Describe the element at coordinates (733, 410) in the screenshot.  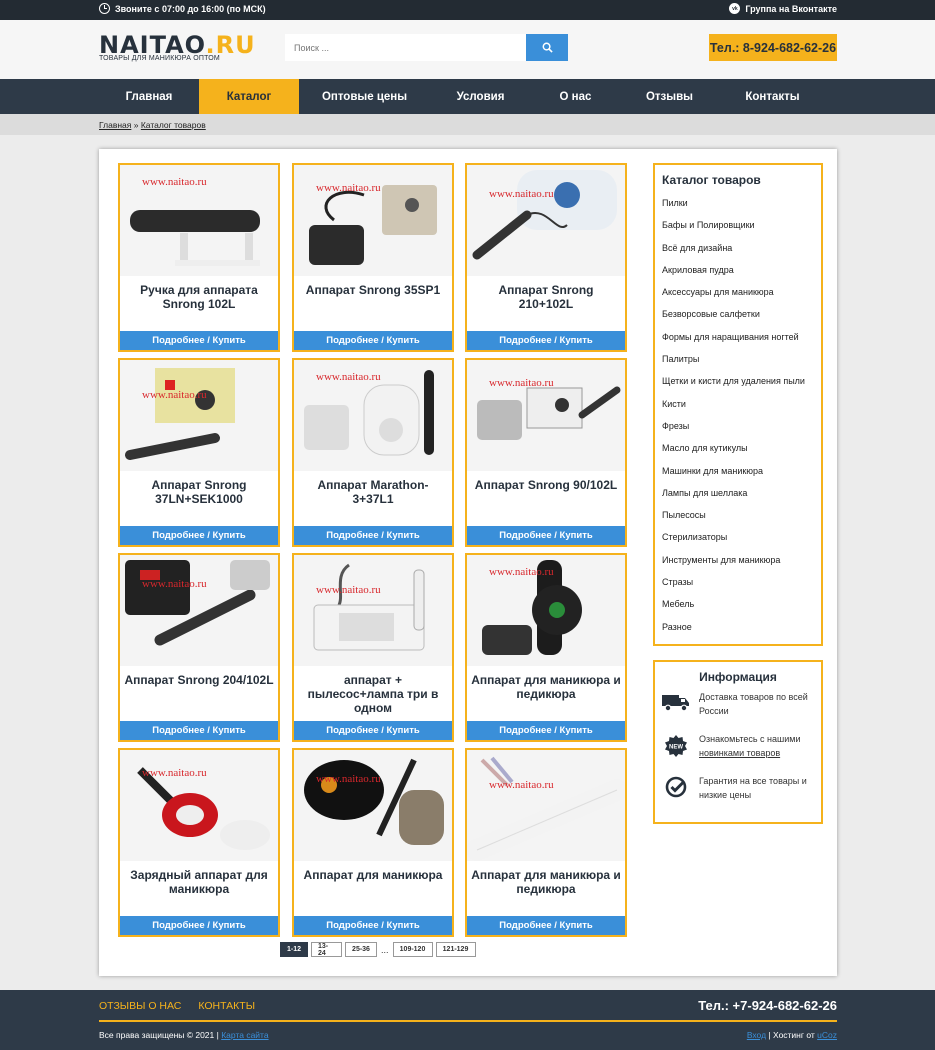
I see `catalog-item: Кисти` at that location.